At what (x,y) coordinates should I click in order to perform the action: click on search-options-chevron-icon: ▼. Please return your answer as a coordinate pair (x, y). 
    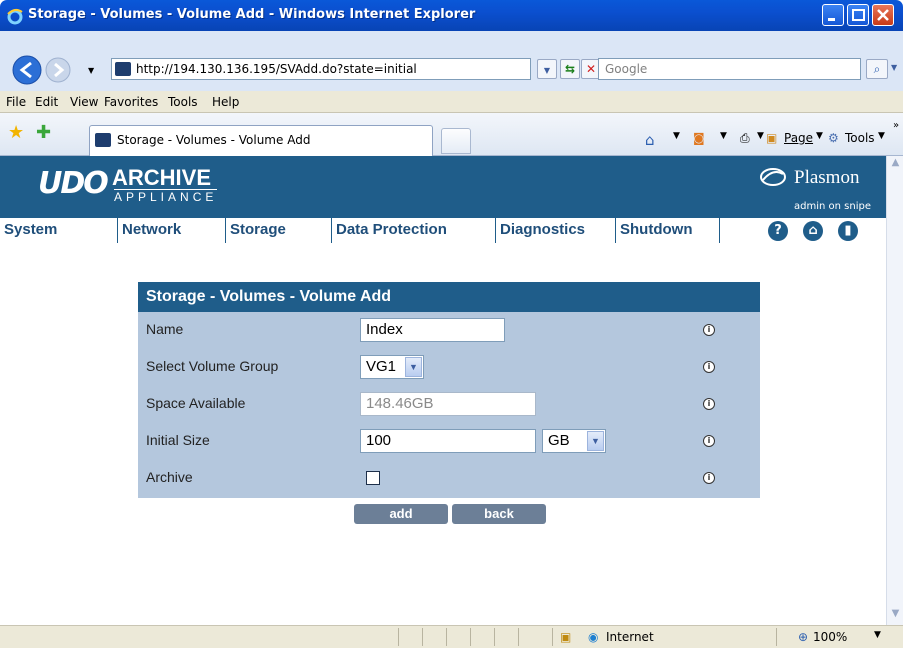
    Looking at the image, I should click on (894, 67).